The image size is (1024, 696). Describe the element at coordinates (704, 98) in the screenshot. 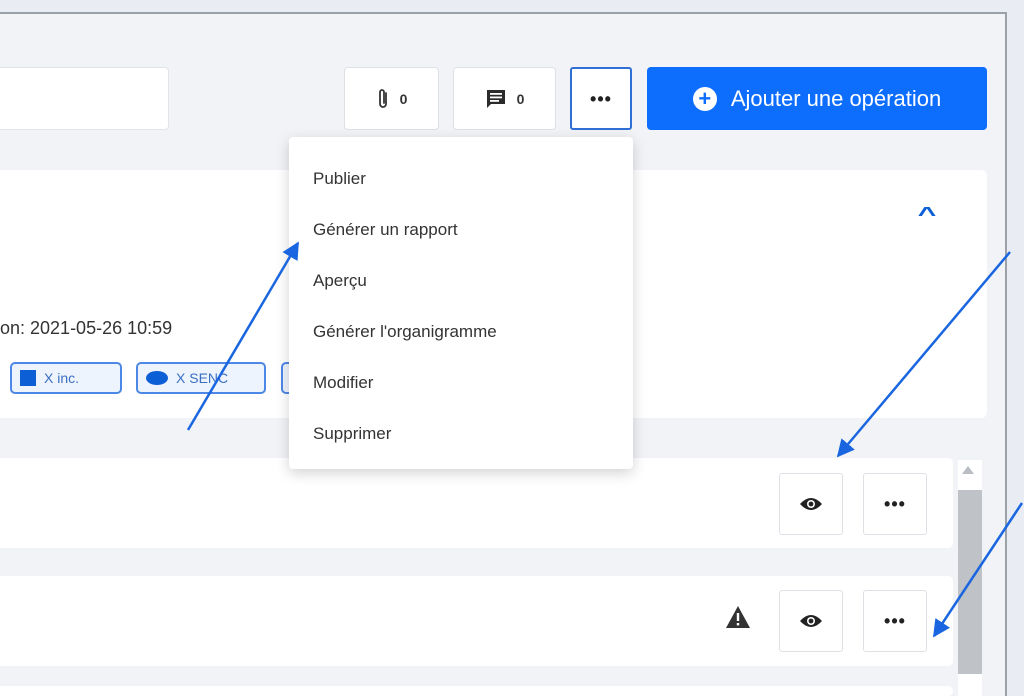

I see `plus-circle-icon: +` at that location.